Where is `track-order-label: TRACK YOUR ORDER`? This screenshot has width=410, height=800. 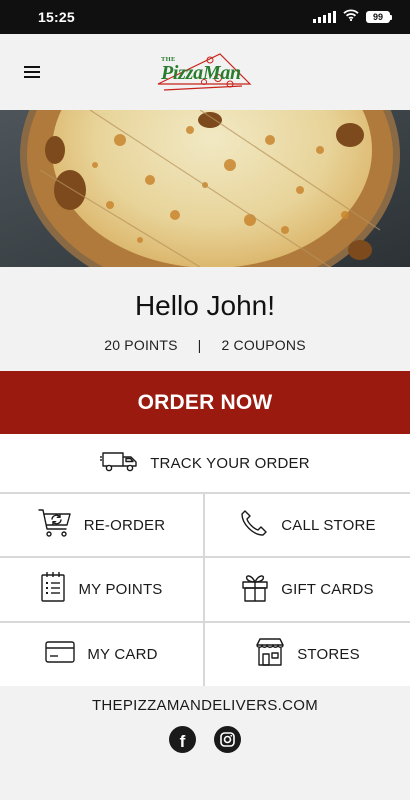
track-order-label: TRACK YOUR ORDER is located at coordinates (230, 463).